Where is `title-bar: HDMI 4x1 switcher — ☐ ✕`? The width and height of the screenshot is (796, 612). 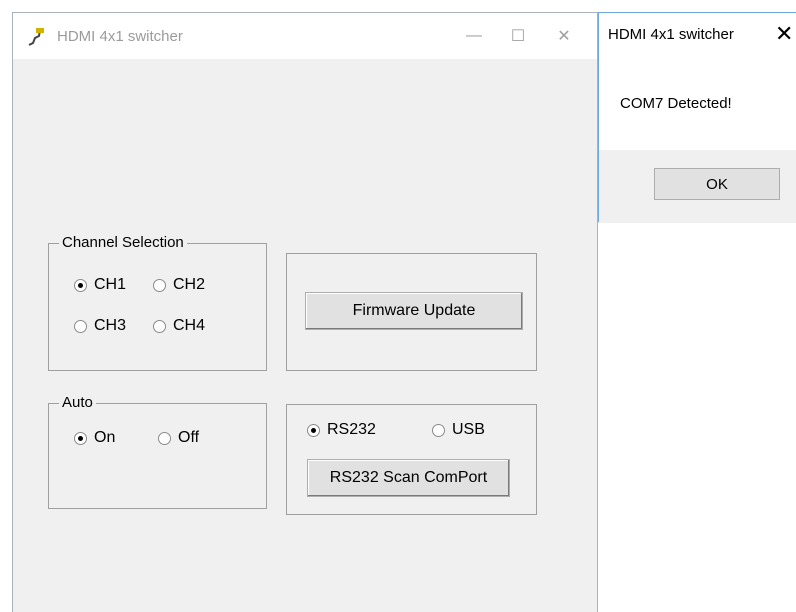 title-bar: HDMI 4x1 switcher — ☐ ✕ is located at coordinates (305, 36).